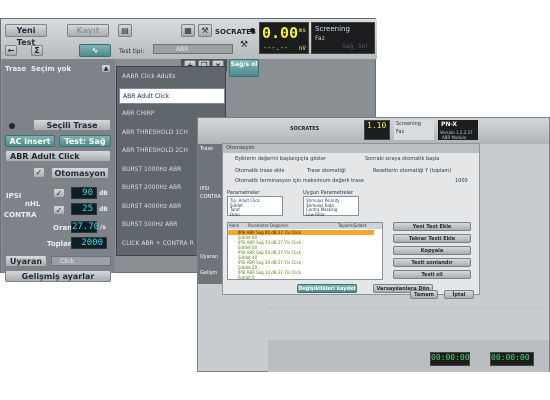 The width and height of the screenshot is (550, 400). What do you see at coordinates (14, 196) in the screenshot?
I see `ipsi-label: IPSI` at bounding box center [14, 196].